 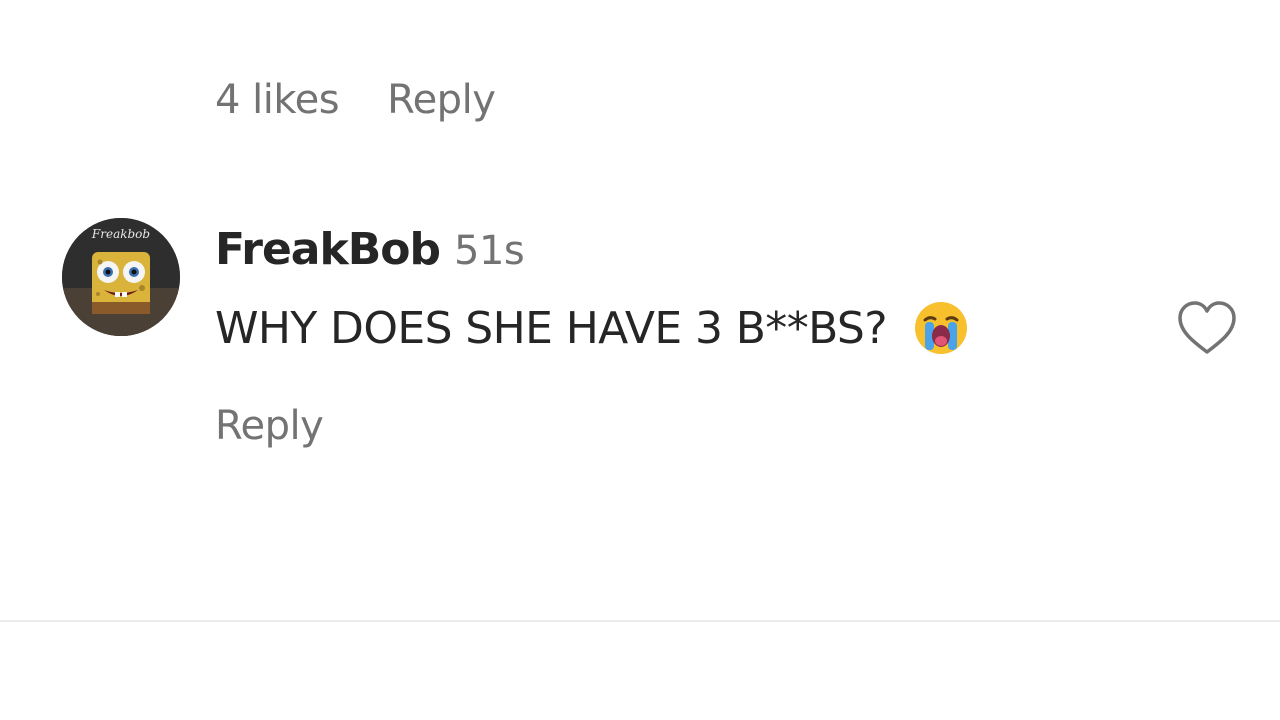 What do you see at coordinates (640, 621) in the screenshot?
I see `divider` at bounding box center [640, 621].